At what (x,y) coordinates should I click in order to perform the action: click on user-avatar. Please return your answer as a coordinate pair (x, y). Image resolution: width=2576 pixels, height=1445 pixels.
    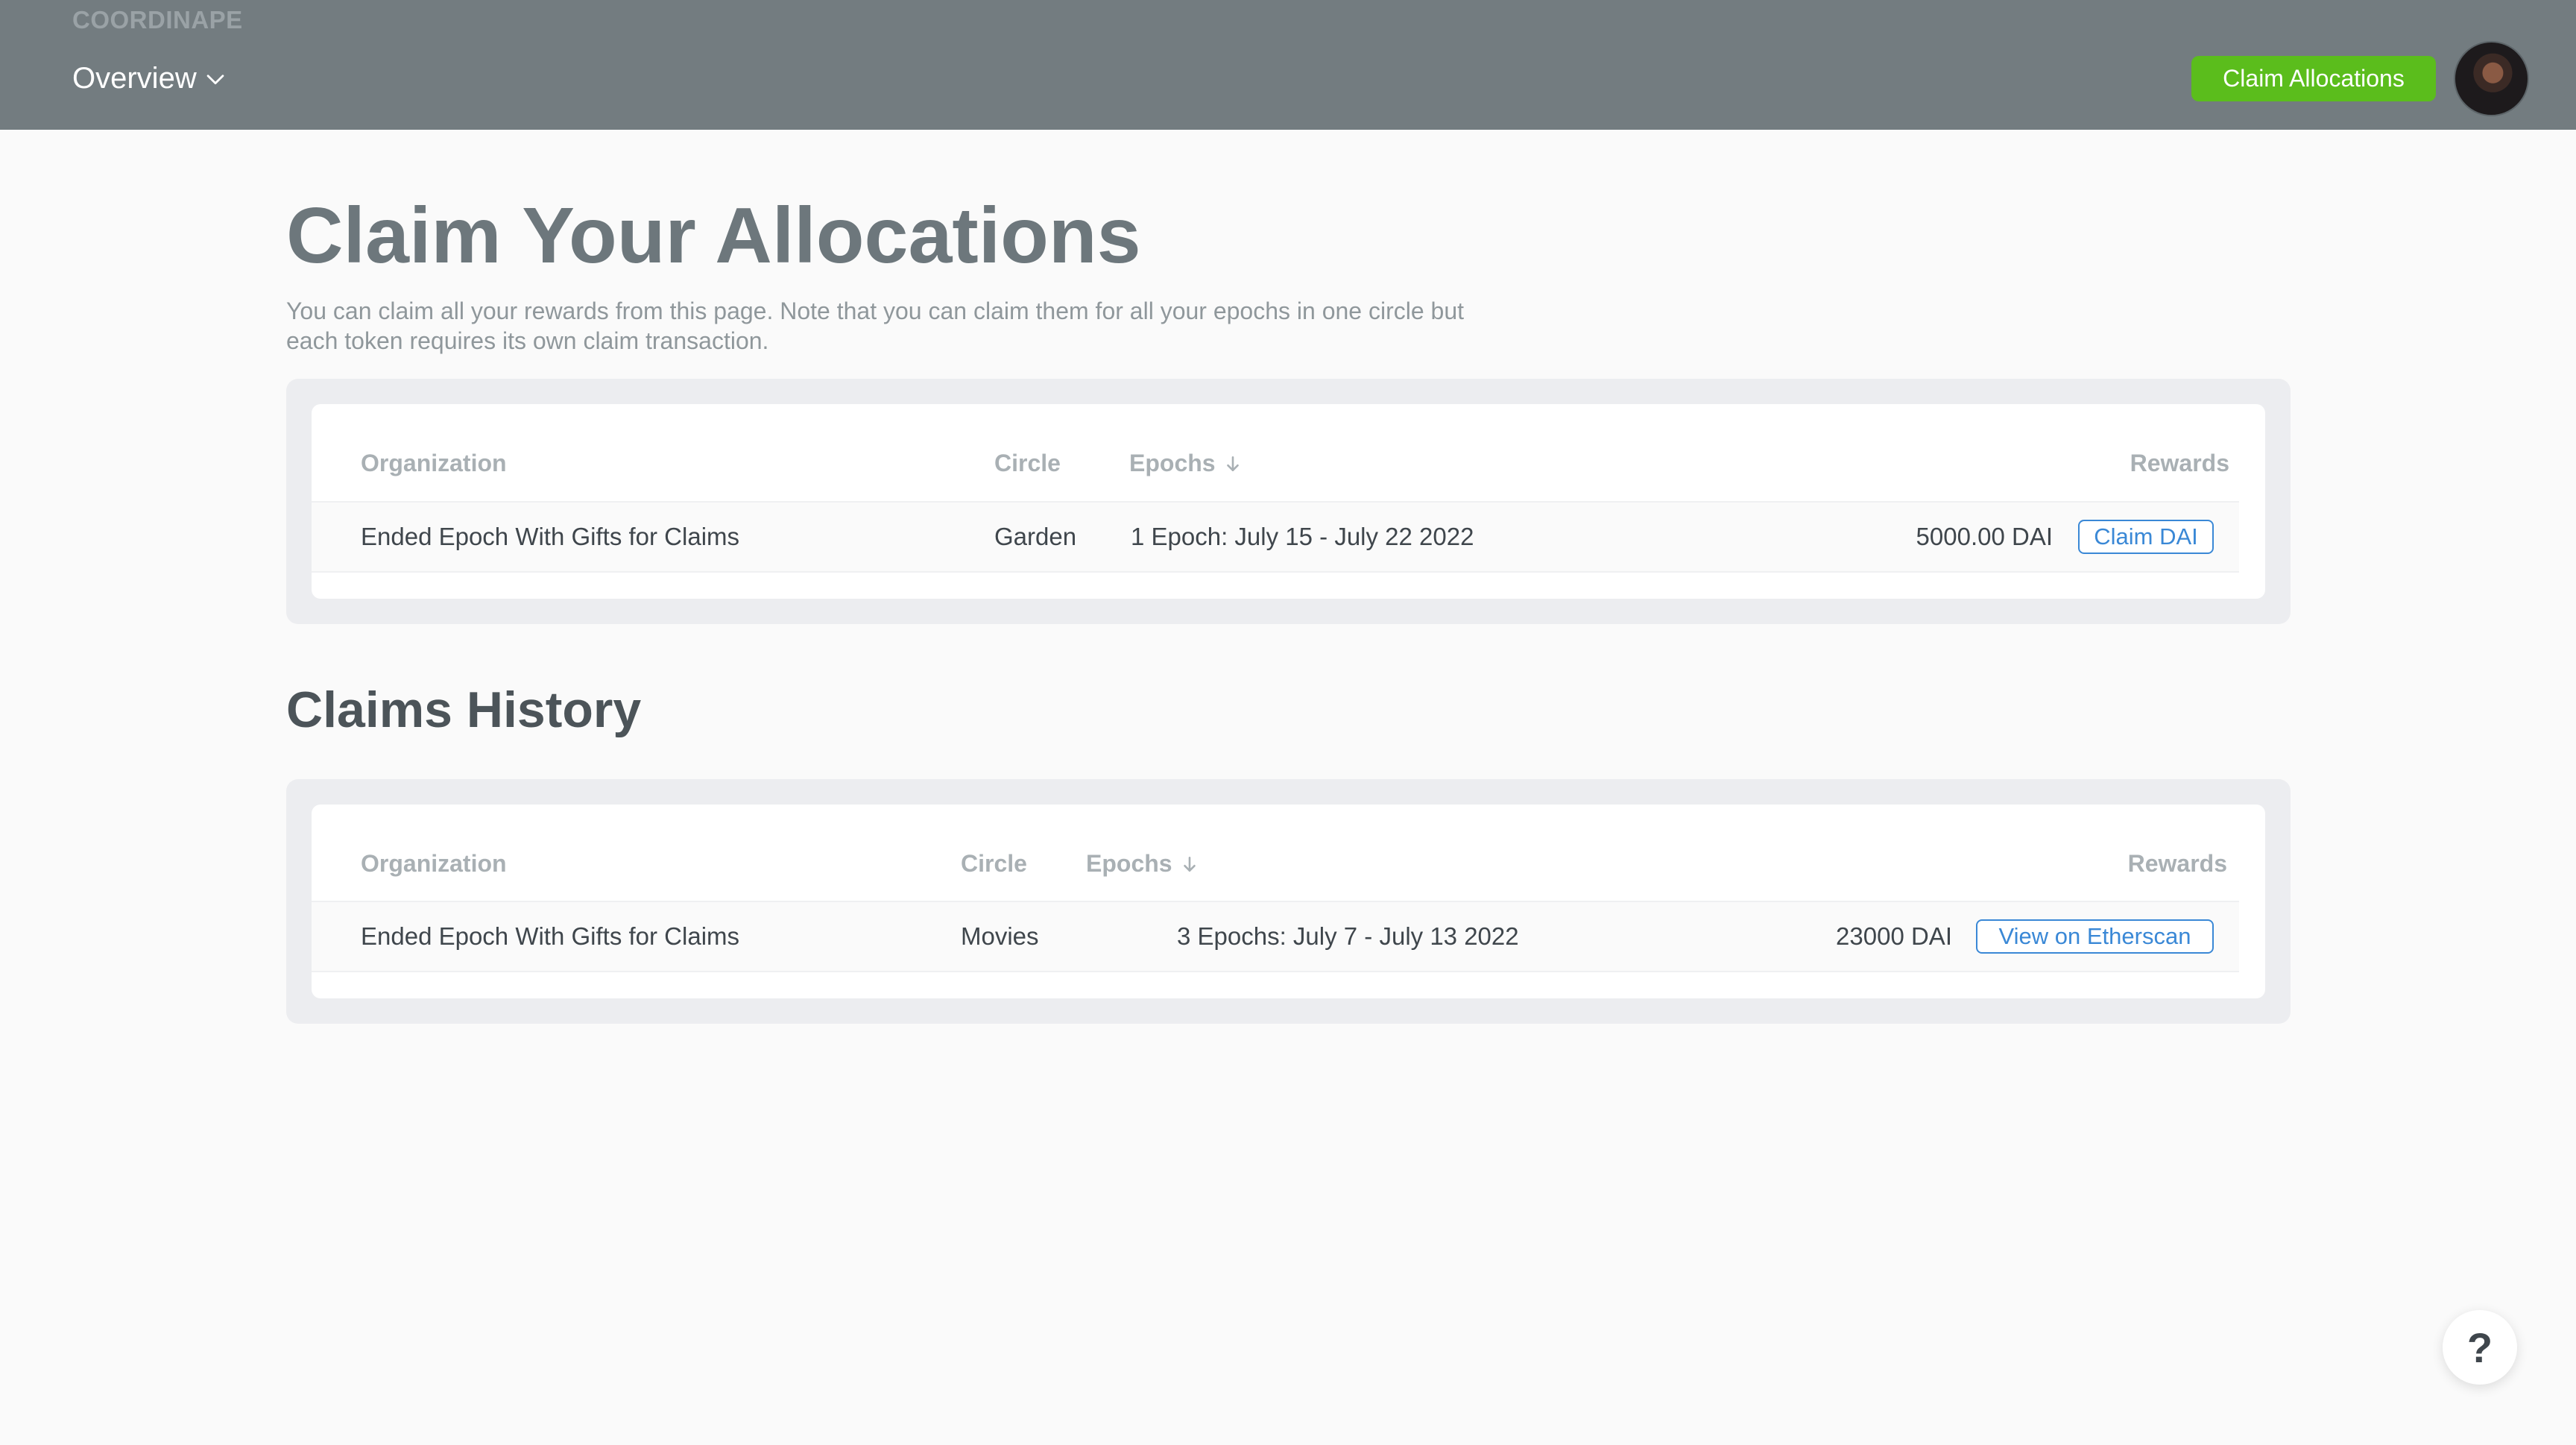
    Looking at the image, I should click on (2491, 78).